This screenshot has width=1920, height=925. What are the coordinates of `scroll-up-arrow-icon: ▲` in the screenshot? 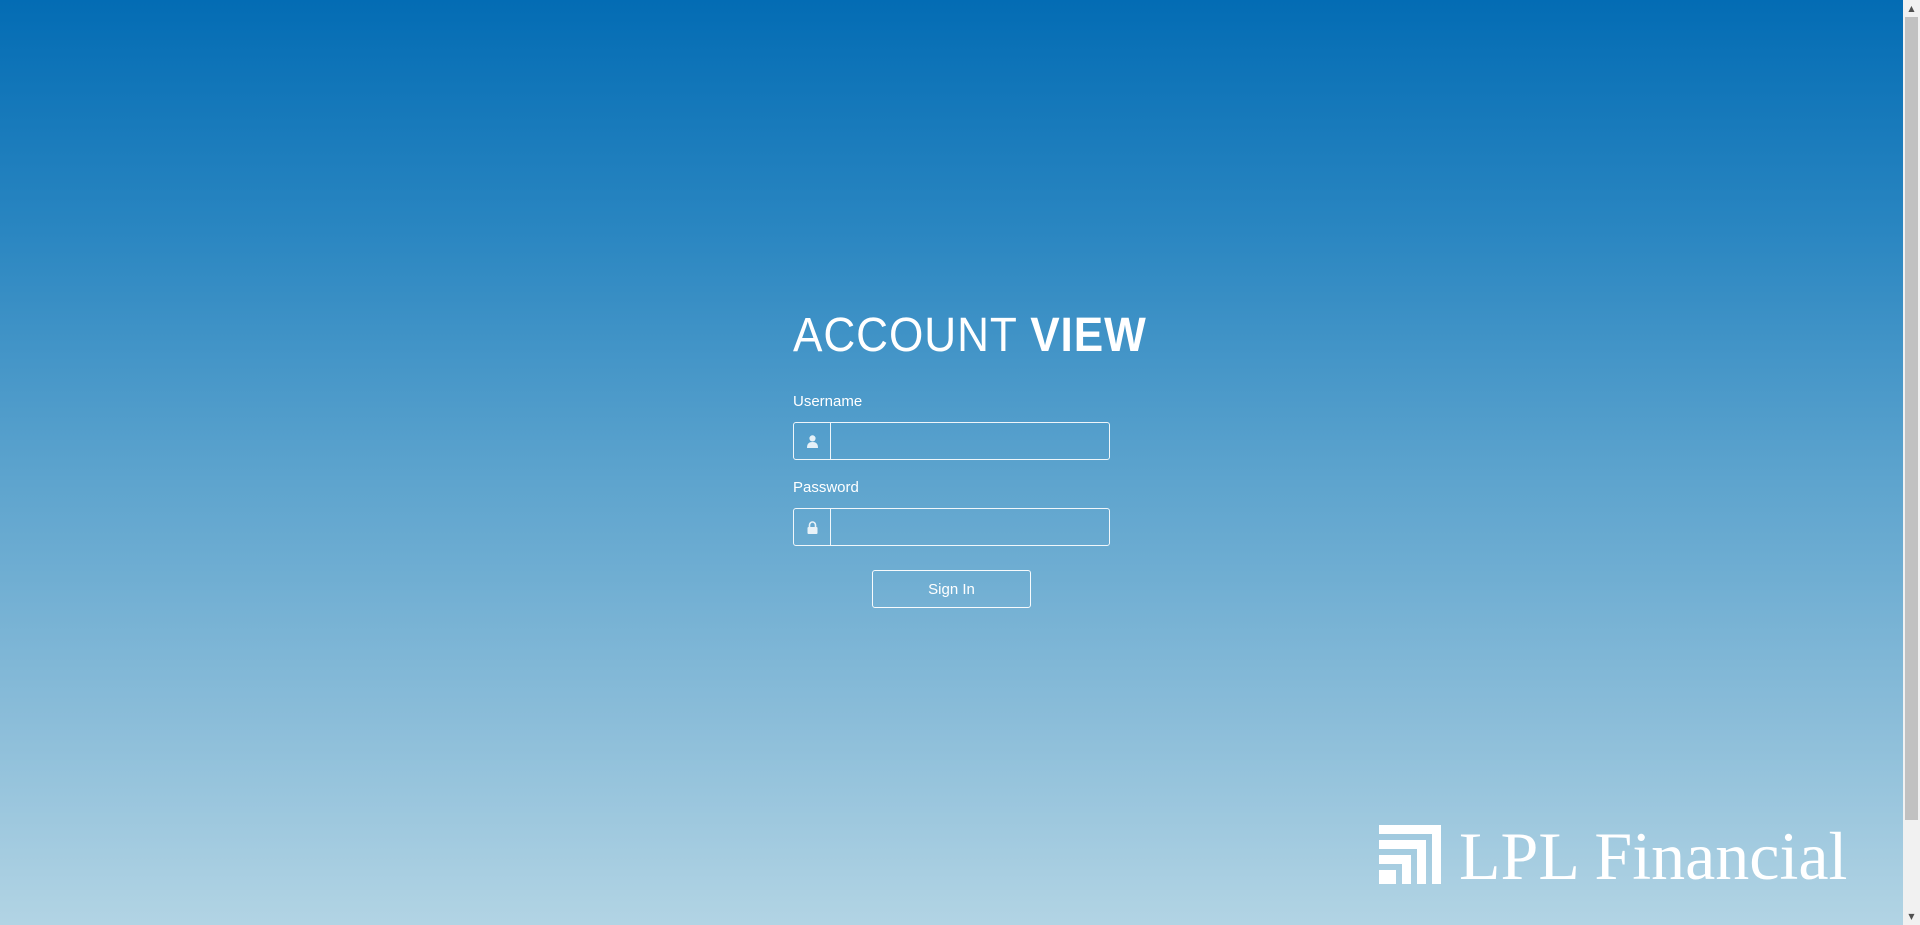 It's located at (1911, 8).